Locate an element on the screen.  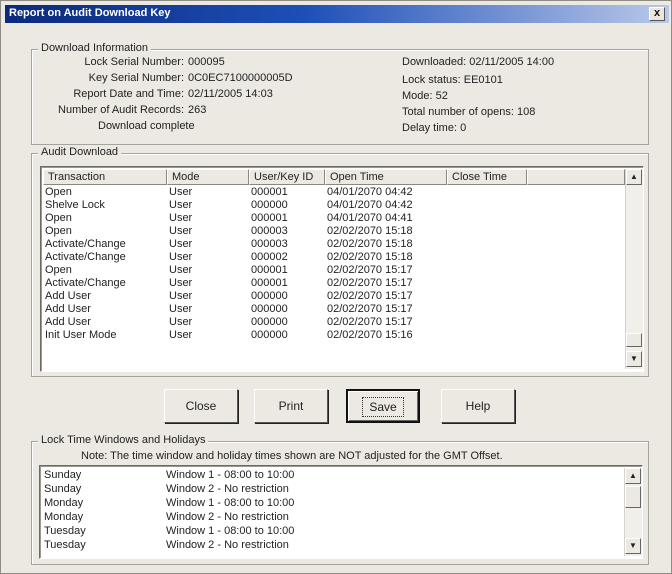
report-date-value: 02/11/2005 14:03 is located at coordinates (230, 94).